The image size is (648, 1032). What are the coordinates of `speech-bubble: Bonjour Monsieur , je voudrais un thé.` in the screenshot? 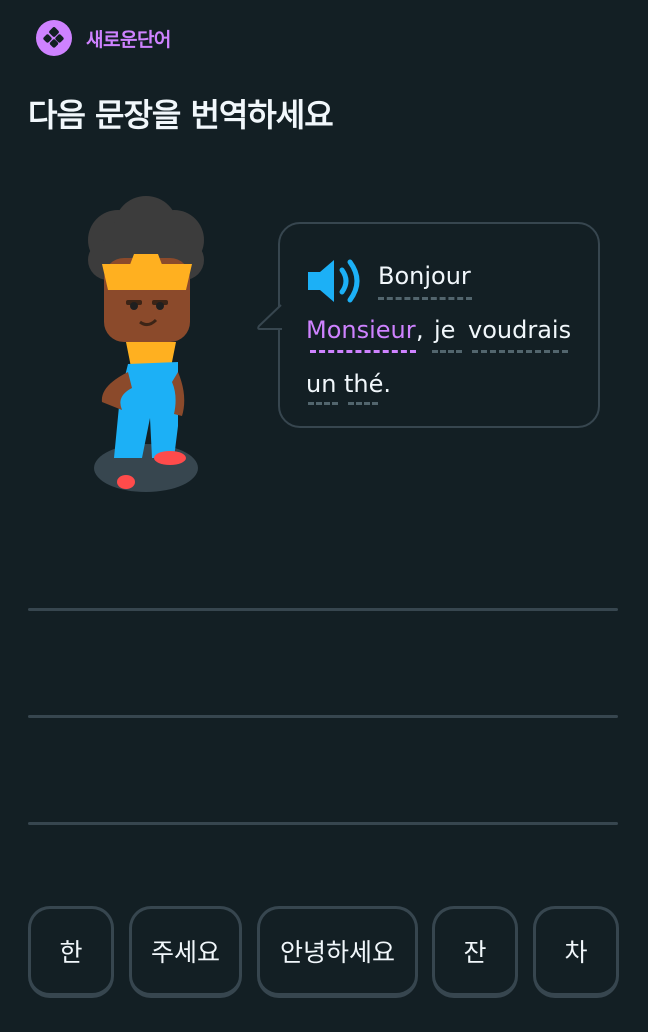 It's located at (428, 325).